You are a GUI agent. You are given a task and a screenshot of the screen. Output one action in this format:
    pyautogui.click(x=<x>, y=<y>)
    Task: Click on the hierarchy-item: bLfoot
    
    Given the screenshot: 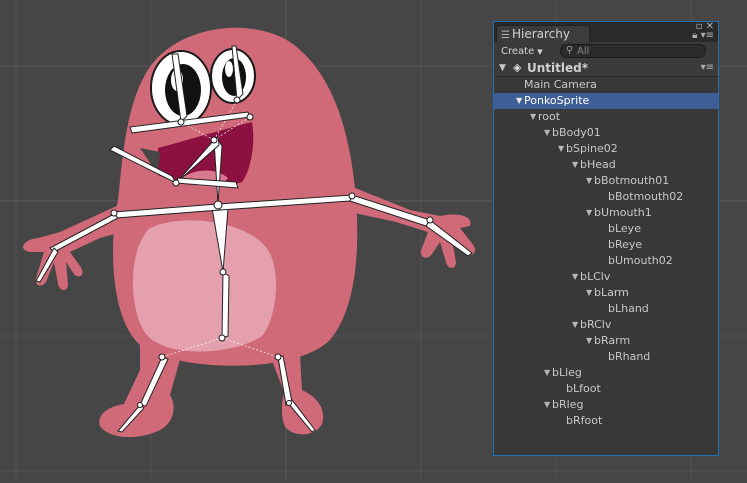 What is the action you would take?
    pyautogui.click(x=606, y=389)
    